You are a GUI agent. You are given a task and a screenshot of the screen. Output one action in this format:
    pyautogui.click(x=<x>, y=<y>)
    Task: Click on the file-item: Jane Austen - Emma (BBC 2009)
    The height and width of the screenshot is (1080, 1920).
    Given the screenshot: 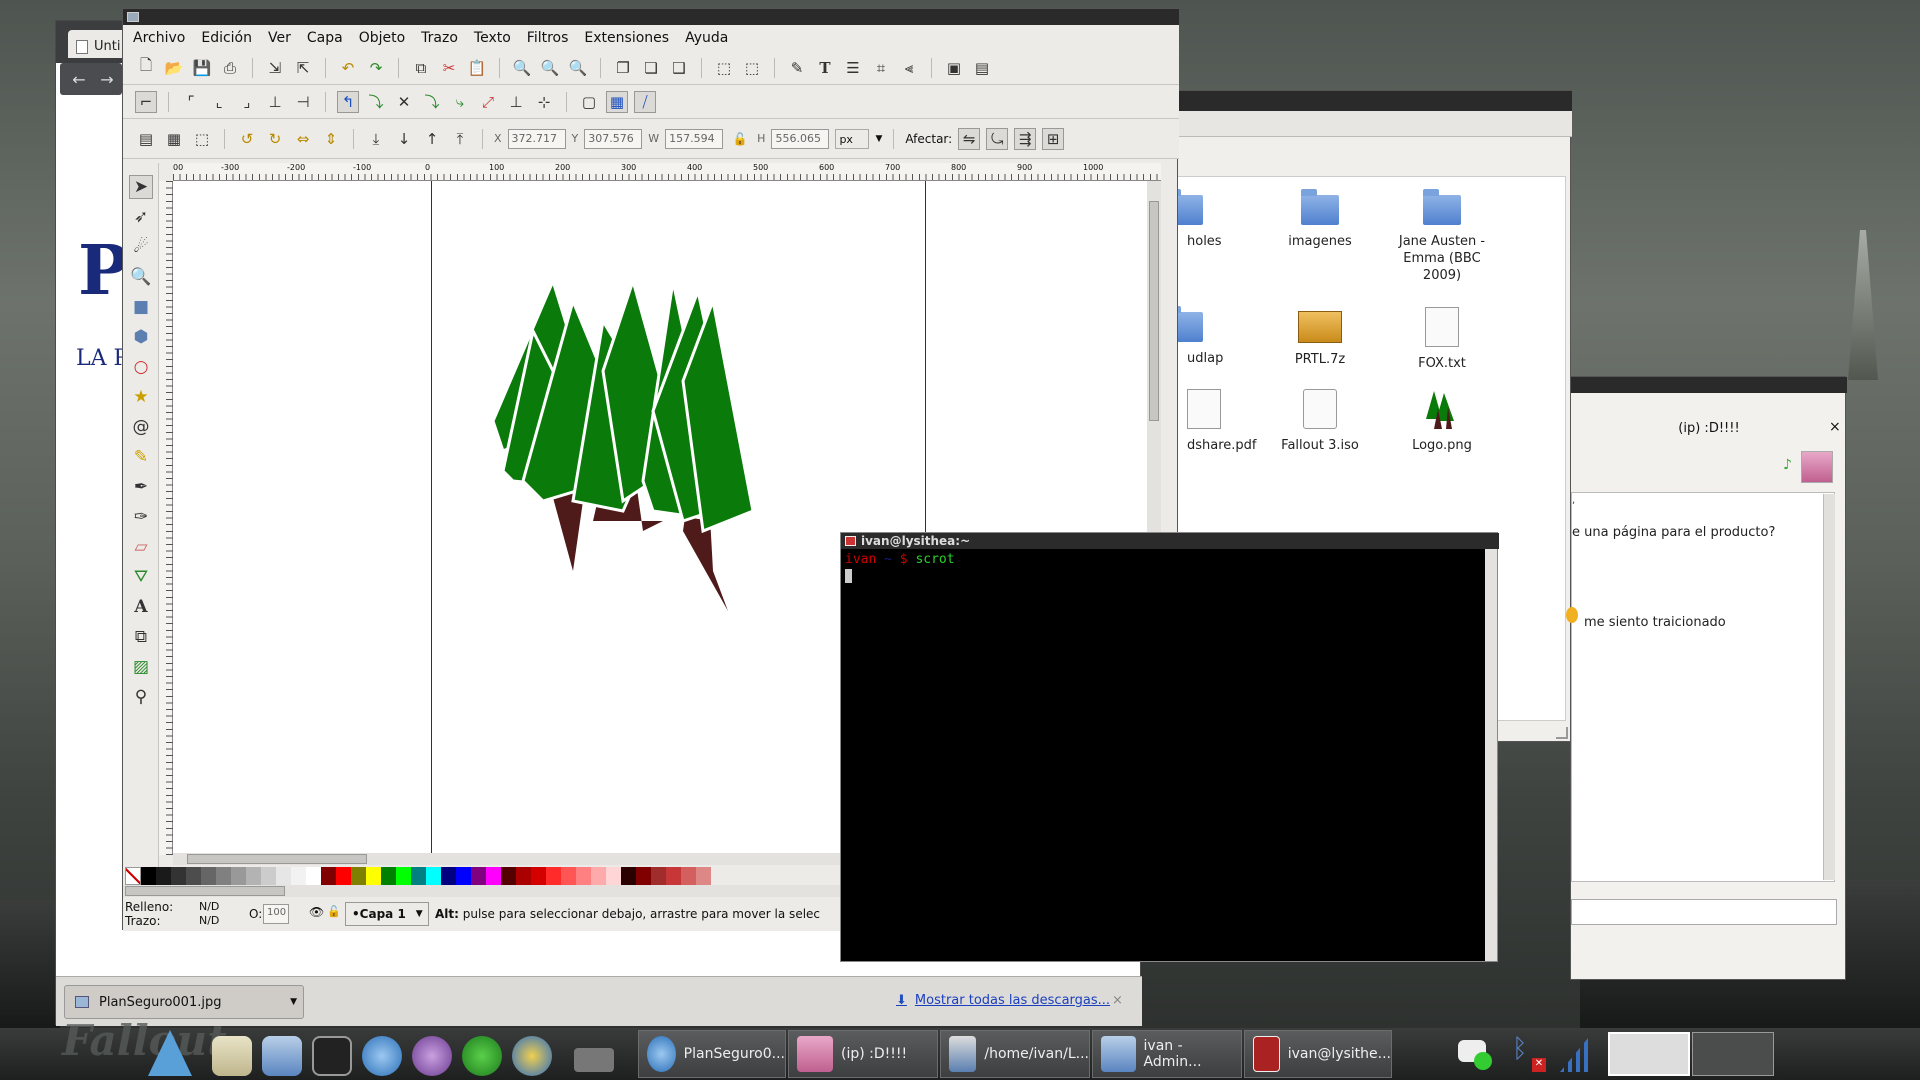 What is the action you would take?
    pyautogui.click(x=1442, y=236)
    